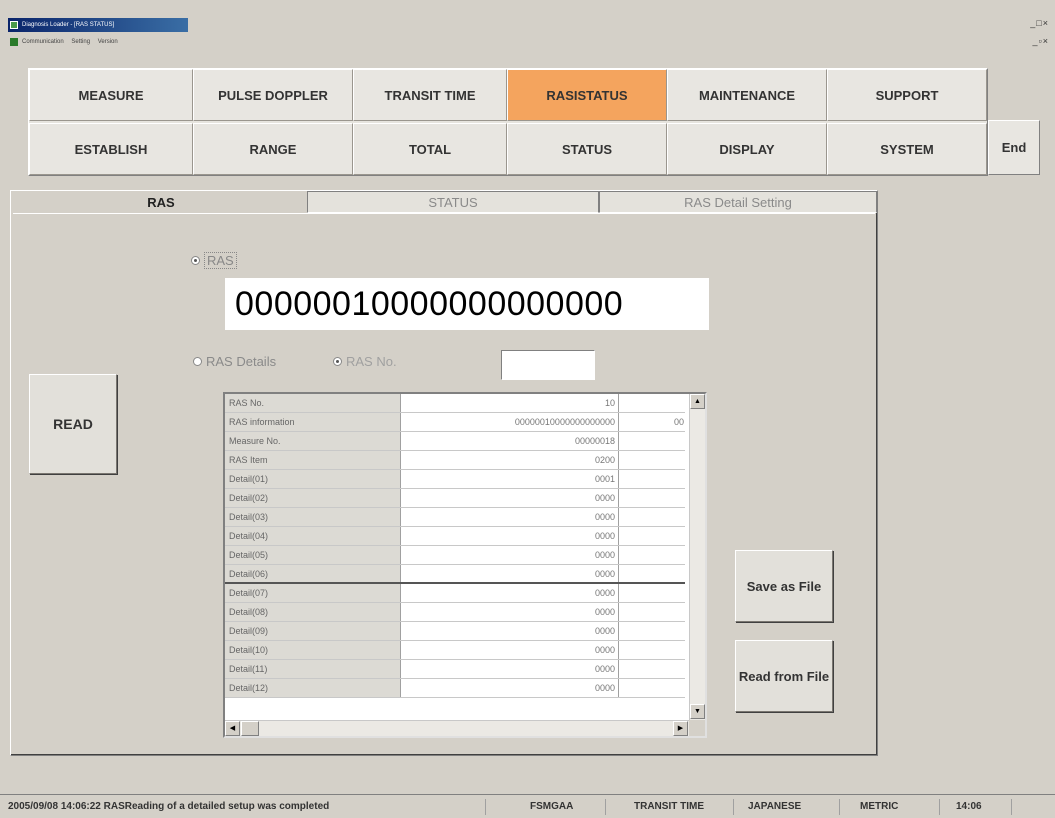 This screenshot has height=818, width=1055. I want to click on table-row: Detail(09) 0000, so click(455, 631).